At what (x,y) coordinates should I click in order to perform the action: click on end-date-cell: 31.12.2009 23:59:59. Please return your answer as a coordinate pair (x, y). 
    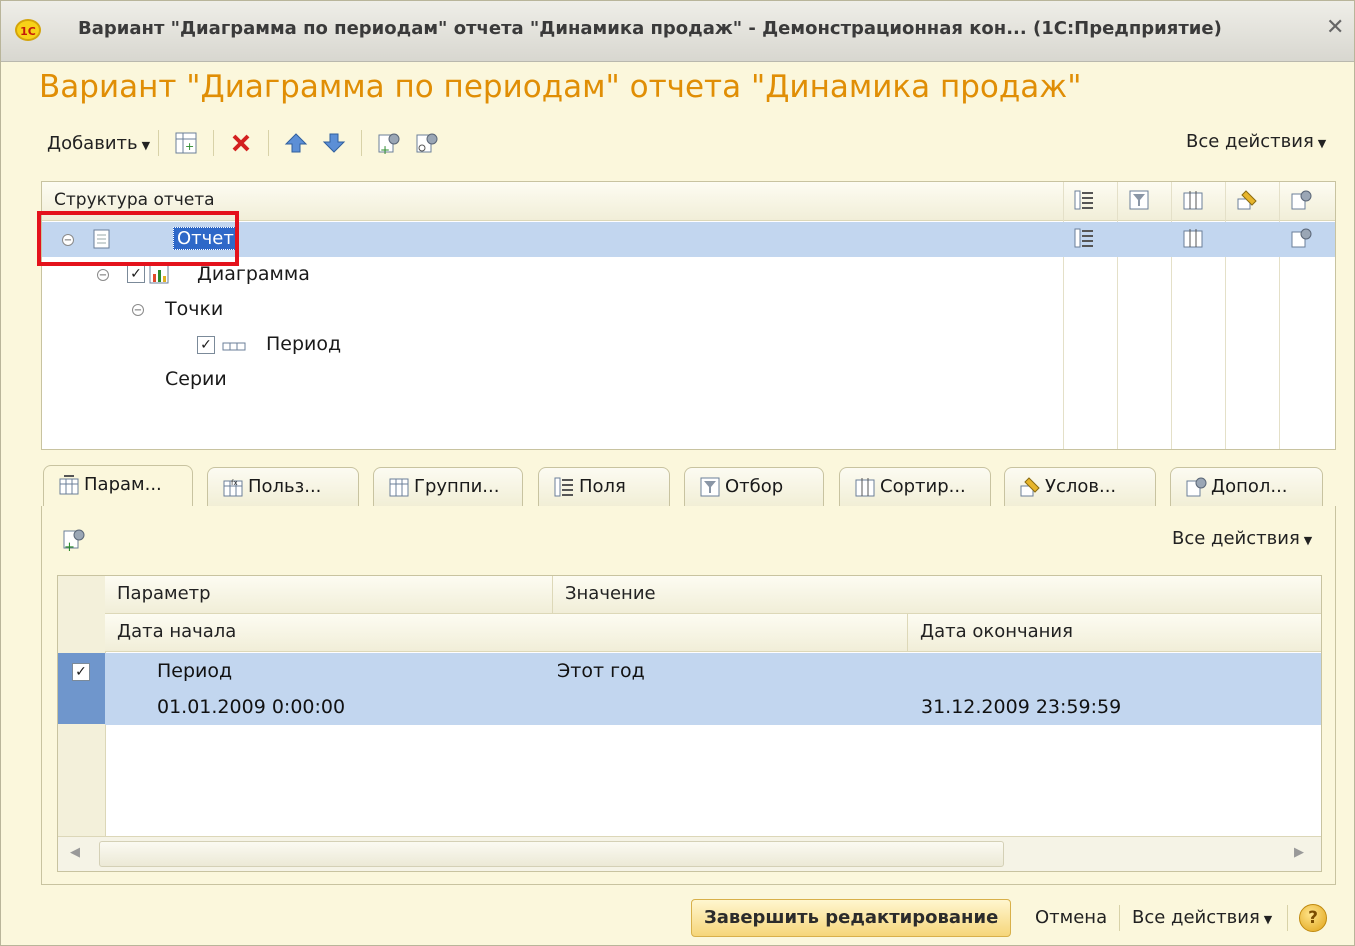
    Looking at the image, I should click on (1021, 707).